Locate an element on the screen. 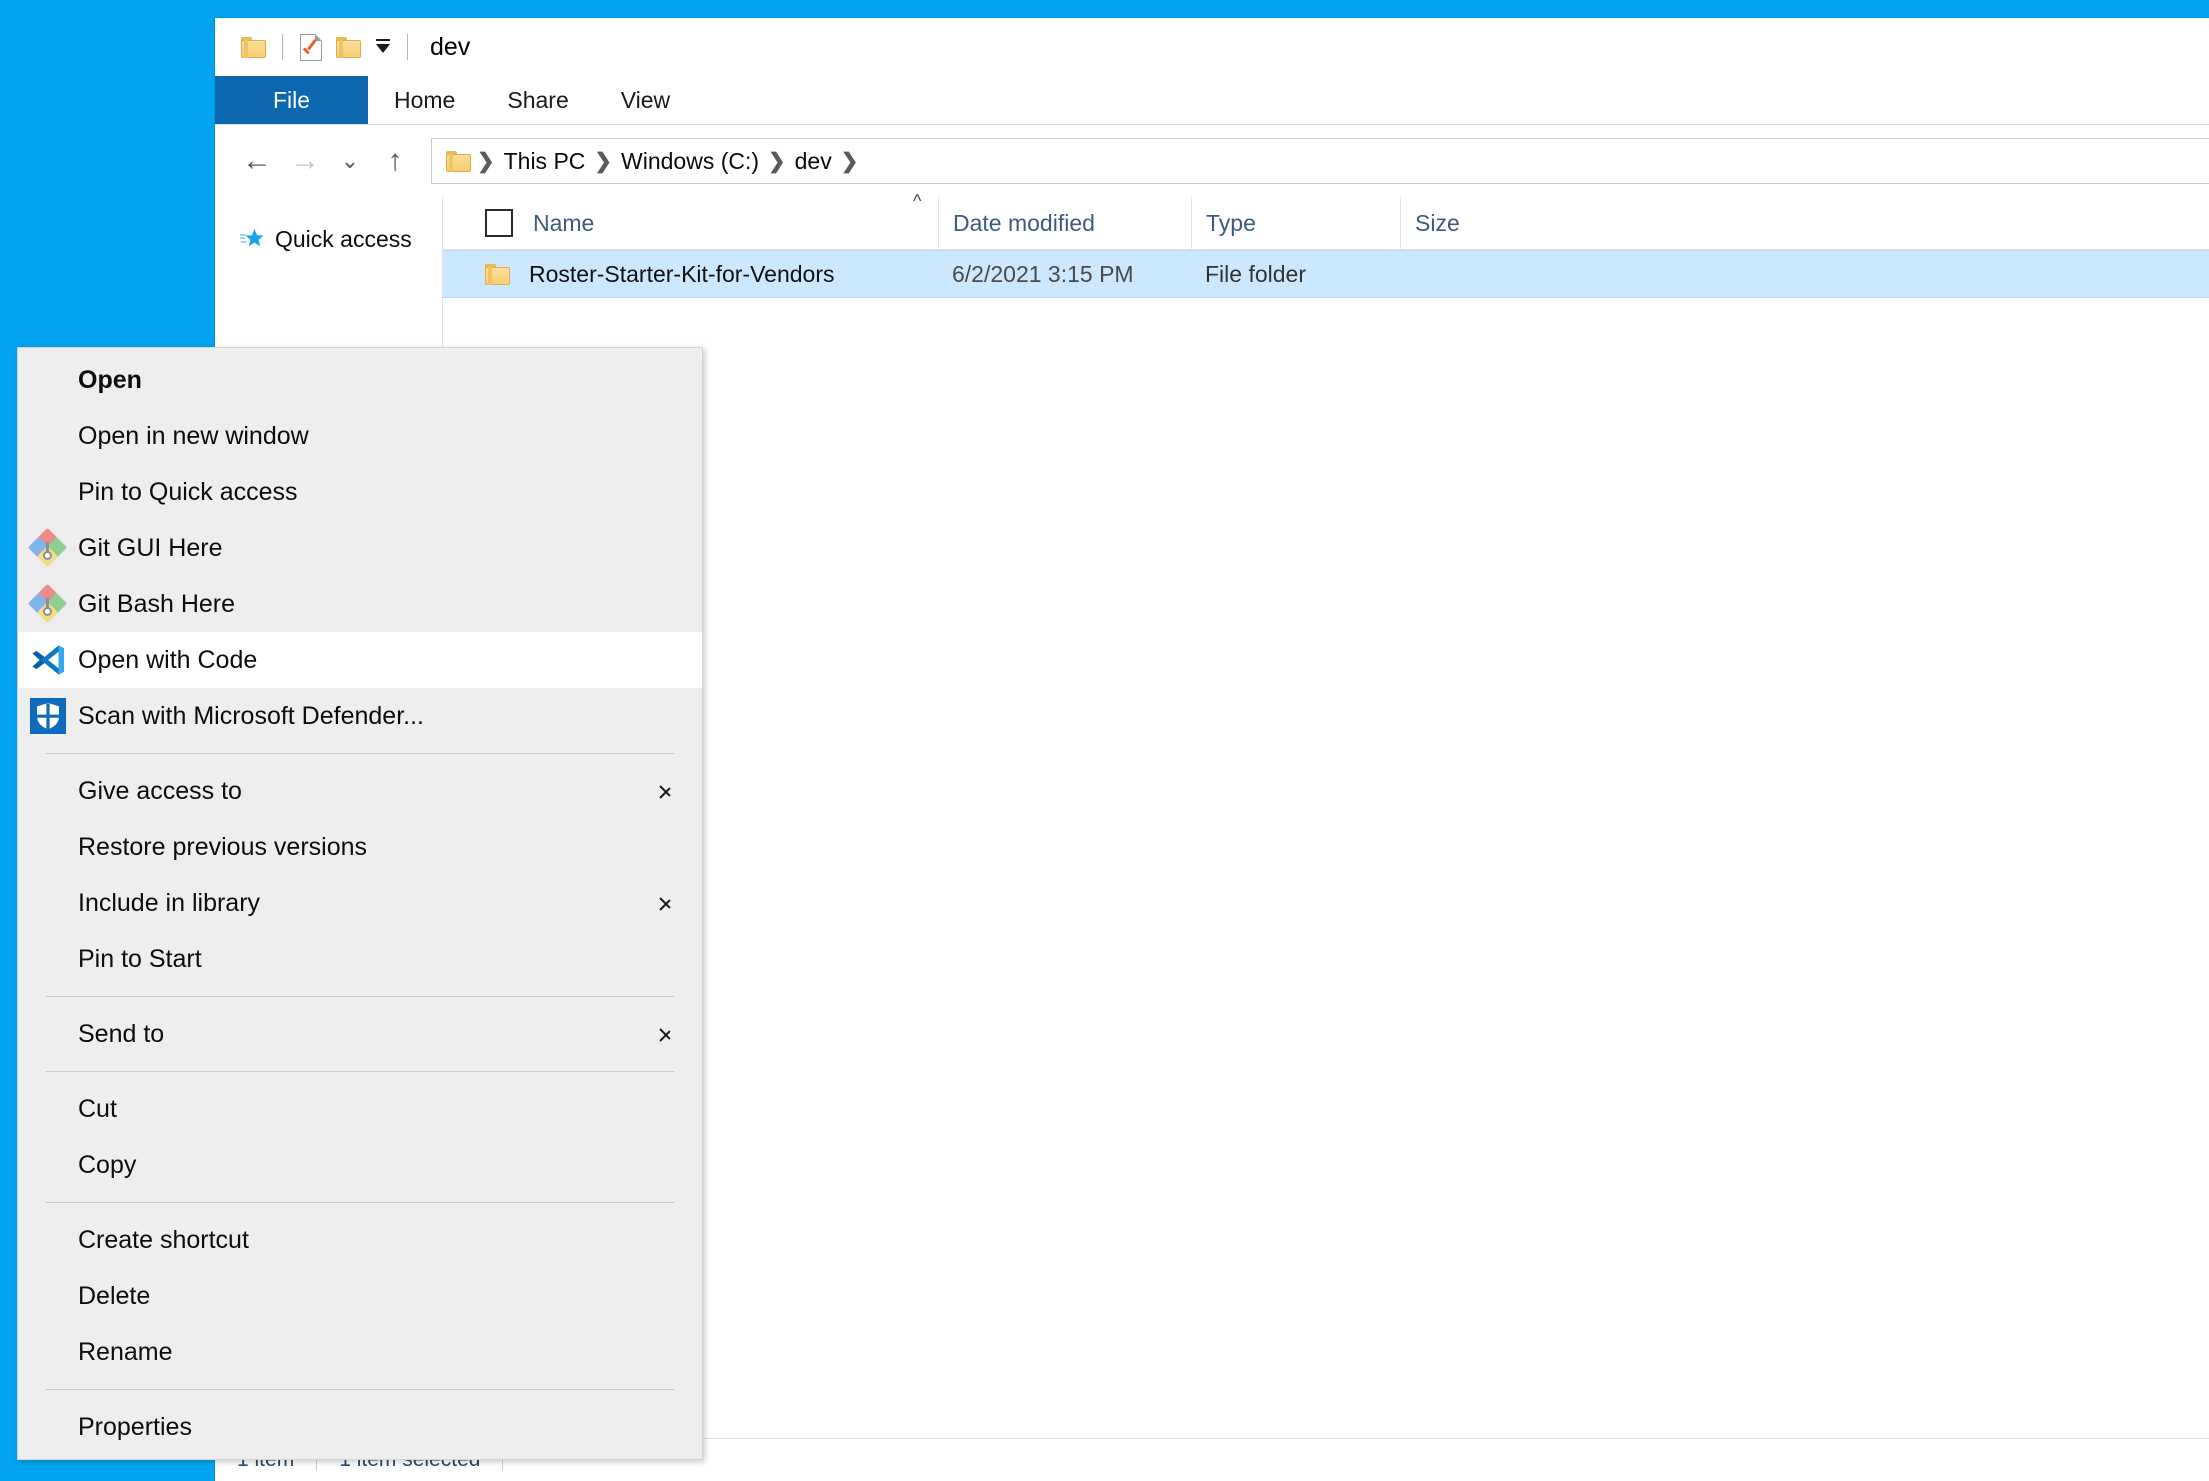  menu-item-delete: Delete is located at coordinates (360, 1296).